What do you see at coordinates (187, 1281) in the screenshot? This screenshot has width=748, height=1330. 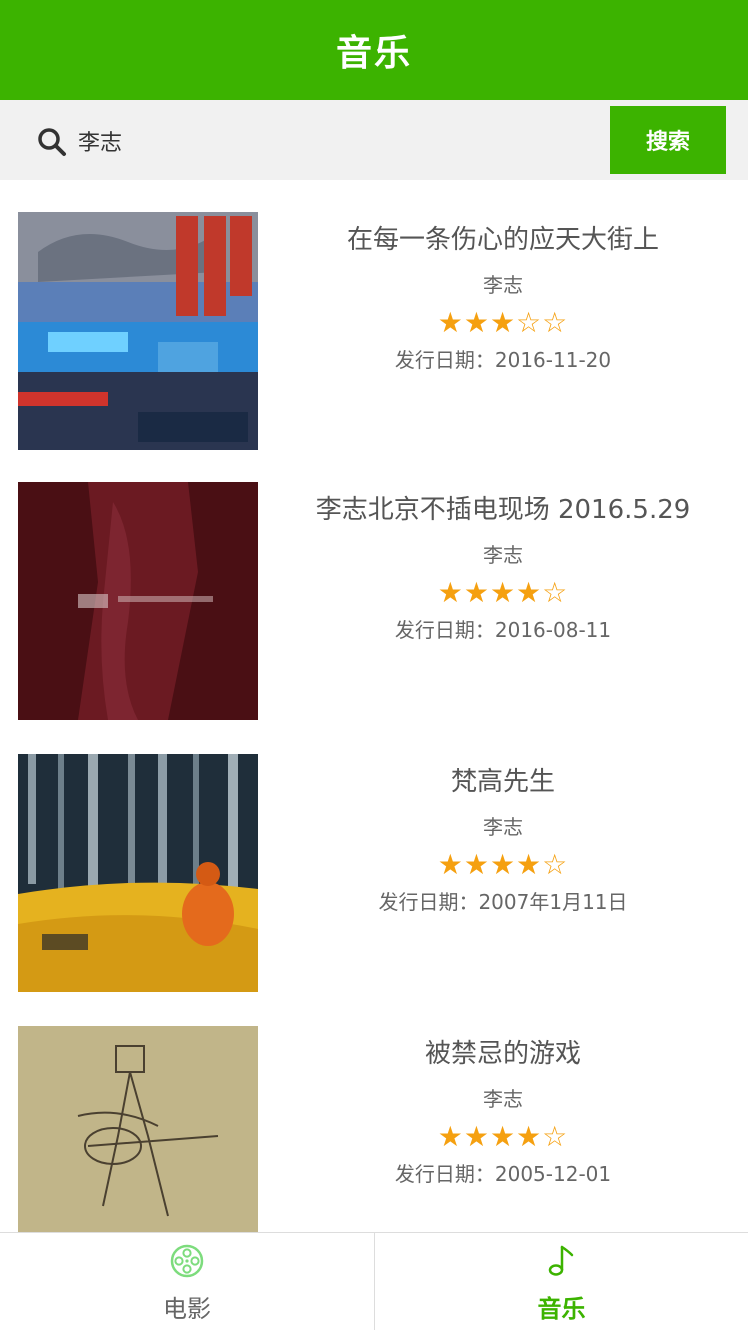 I see `tab-movies: 电影` at bounding box center [187, 1281].